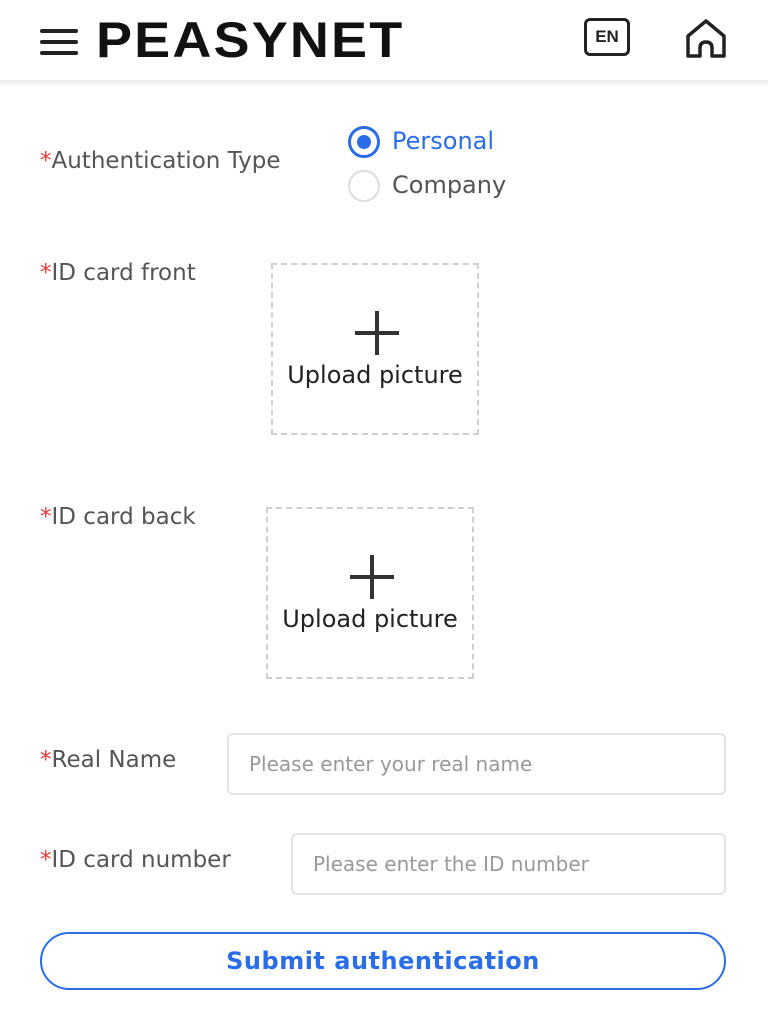  Describe the element at coordinates (108, 760) in the screenshot. I see `real-name-label: *Real Name` at that location.